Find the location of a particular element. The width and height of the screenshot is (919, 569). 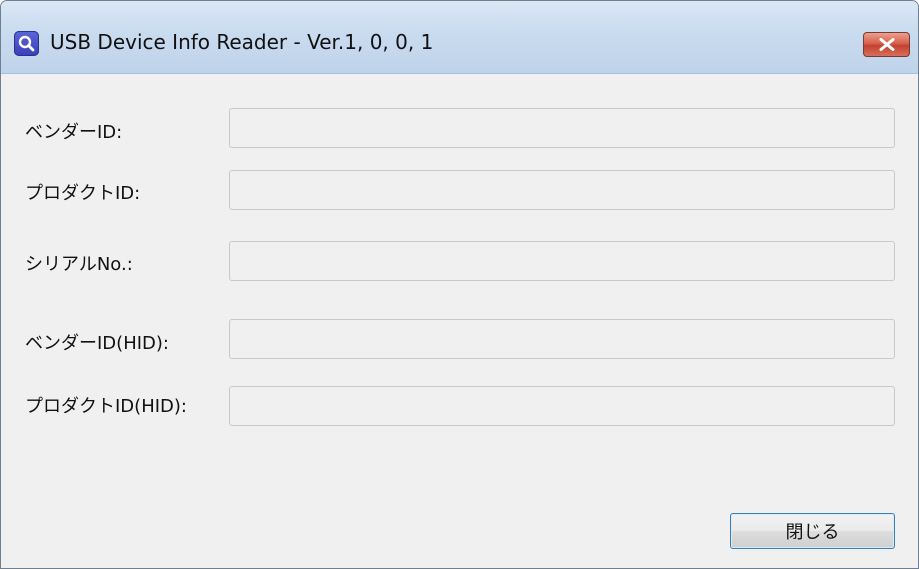

vendor-id-label: ベンダーID: is located at coordinates (74, 132).